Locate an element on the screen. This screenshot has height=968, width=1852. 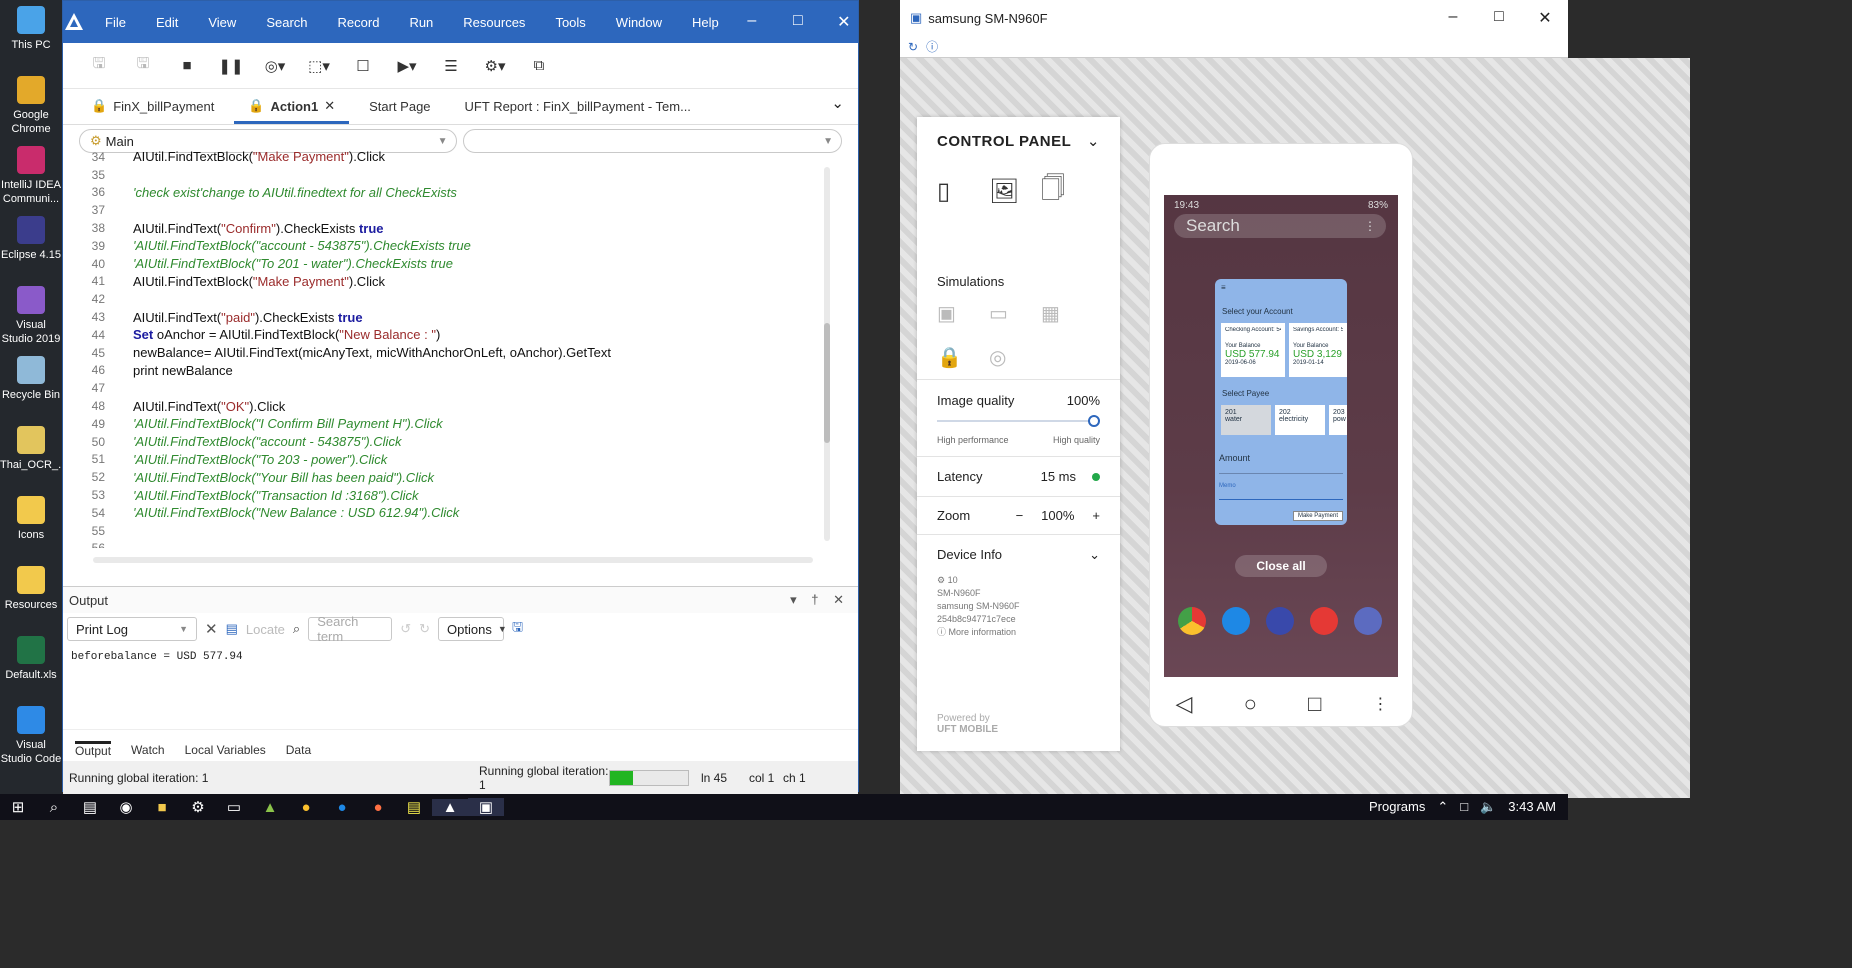
windows-start-icon: ⊞ is located at coordinates (18, 807).